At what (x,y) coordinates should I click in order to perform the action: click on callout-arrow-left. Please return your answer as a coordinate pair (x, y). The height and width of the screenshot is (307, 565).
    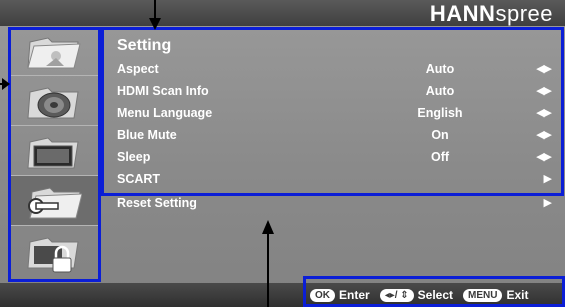
    Looking at the image, I should click on (5, 84).